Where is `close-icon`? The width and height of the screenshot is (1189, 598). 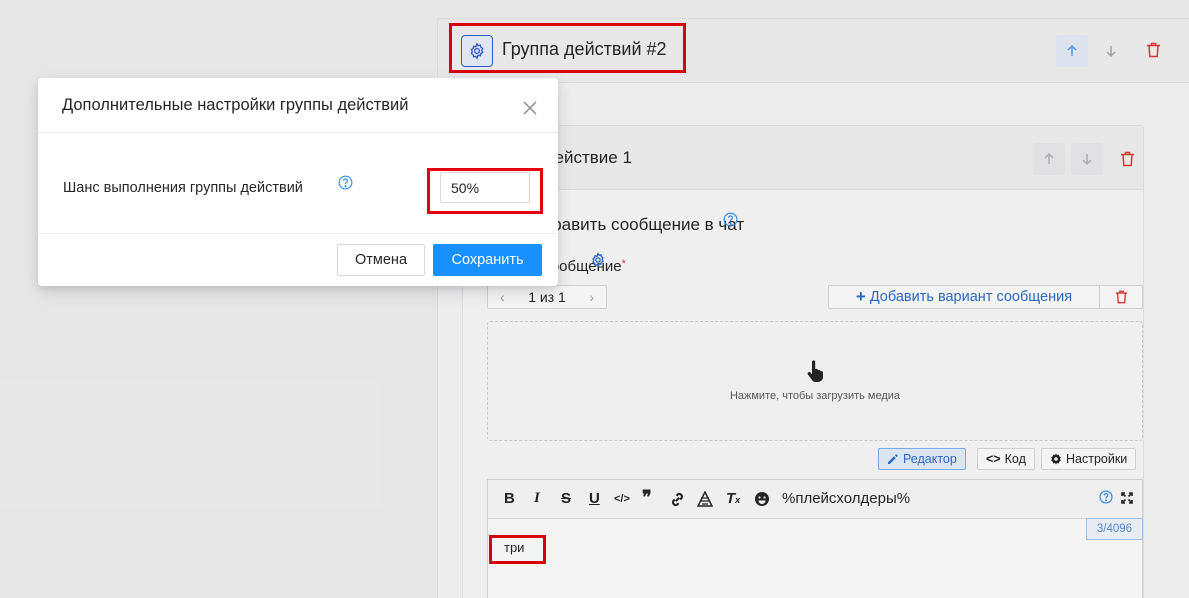
close-icon is located at coordinates (530, 108).